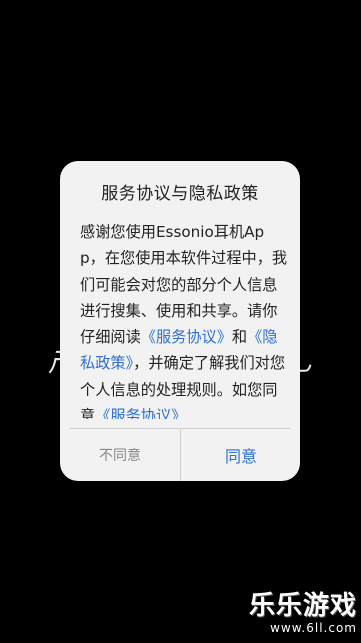 This screenshot has width=361, height=643. I want to click on watermark-title: 乐乐游戏, so click(302, 606).